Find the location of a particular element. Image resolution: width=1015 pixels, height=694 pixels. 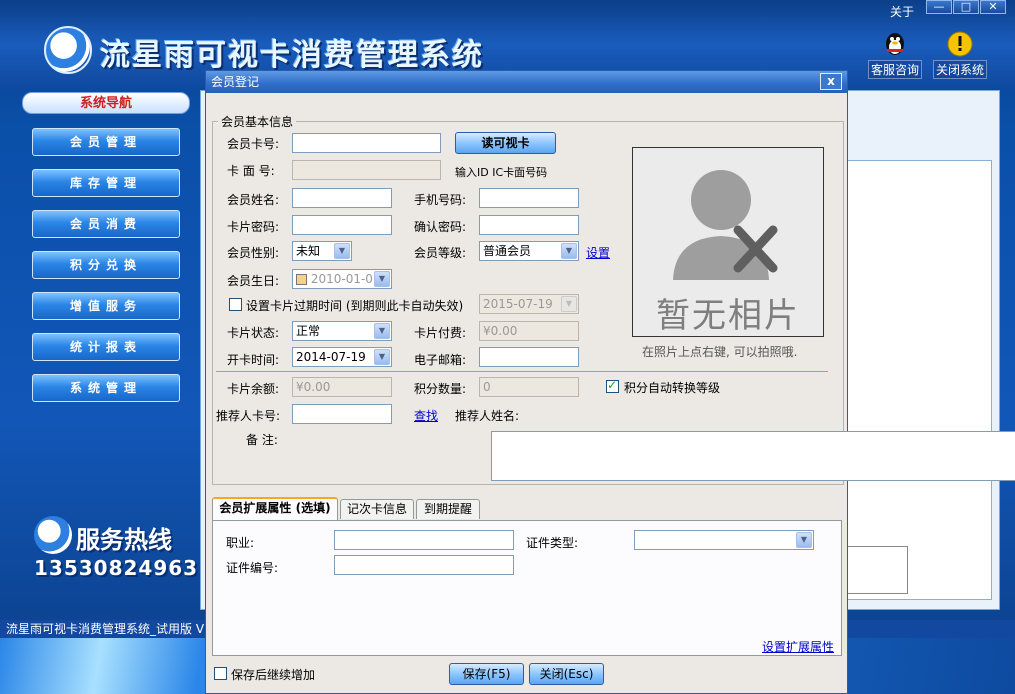

open-time-picker: 2014-07-19 ▼ is located at coordinates (342, 357).